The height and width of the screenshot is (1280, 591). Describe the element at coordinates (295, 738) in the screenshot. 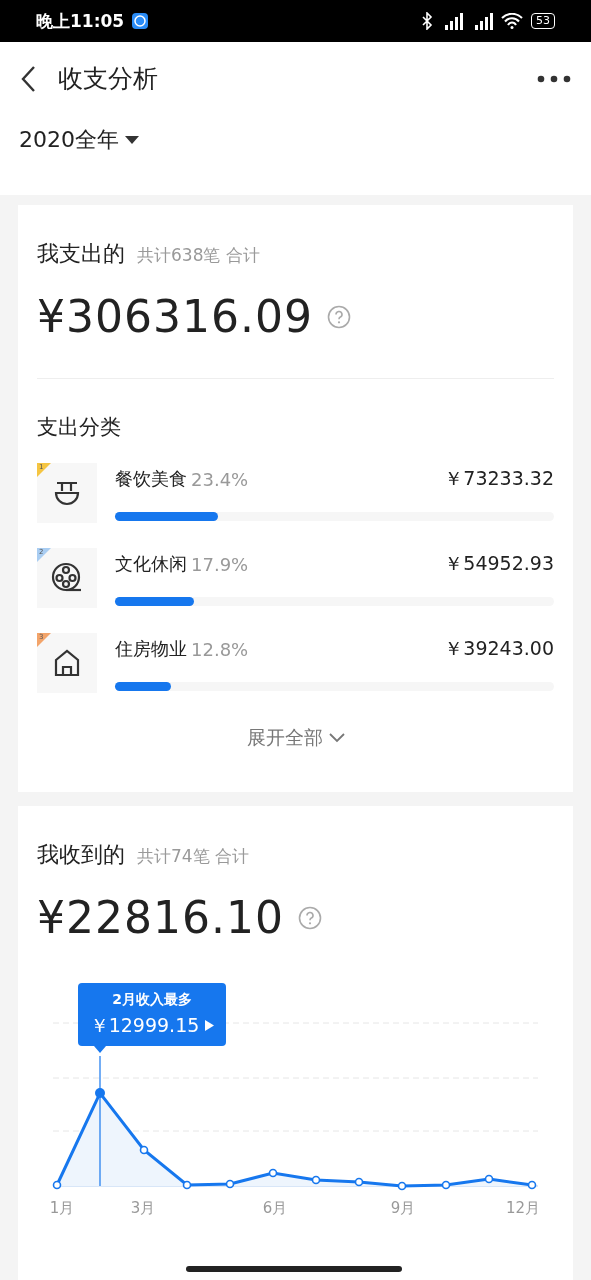

I see `expand-all-button: 展开全部` at that location.